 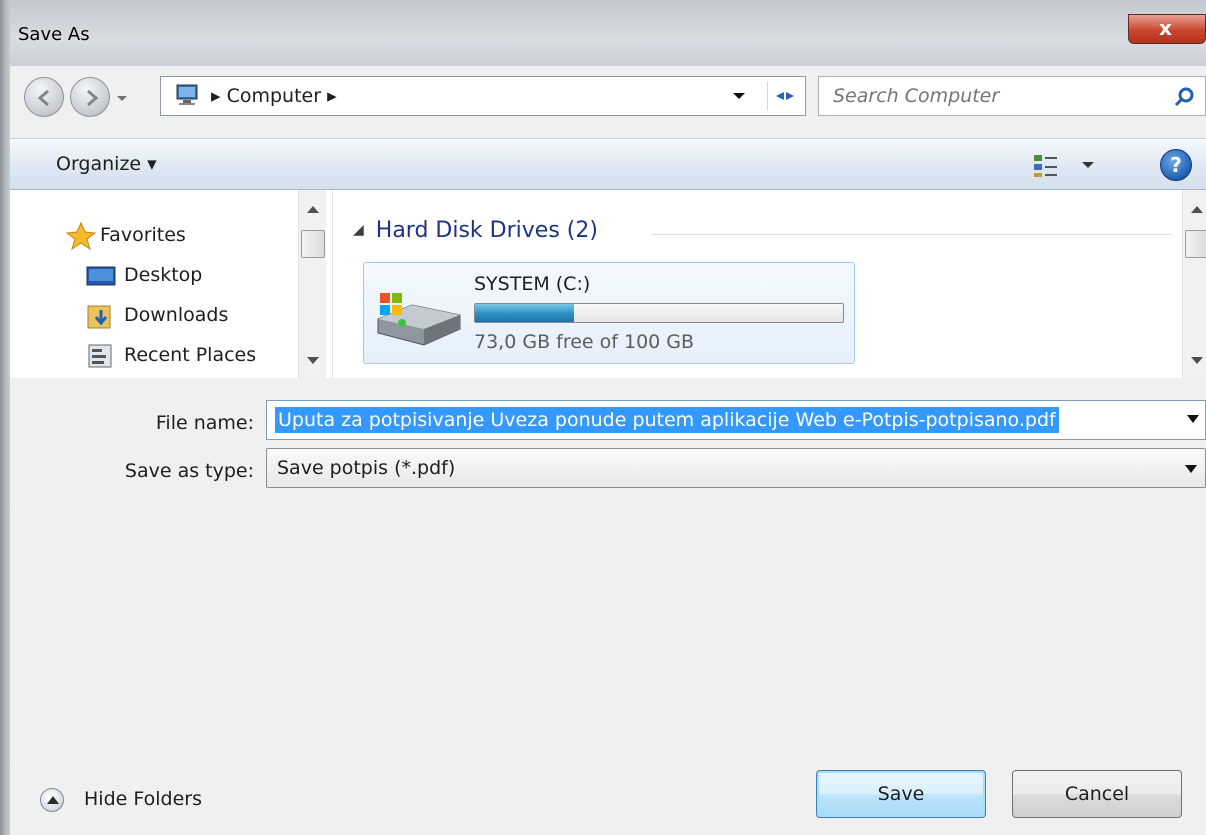 I want to click on search-icon, so click(x=1185, y=97).